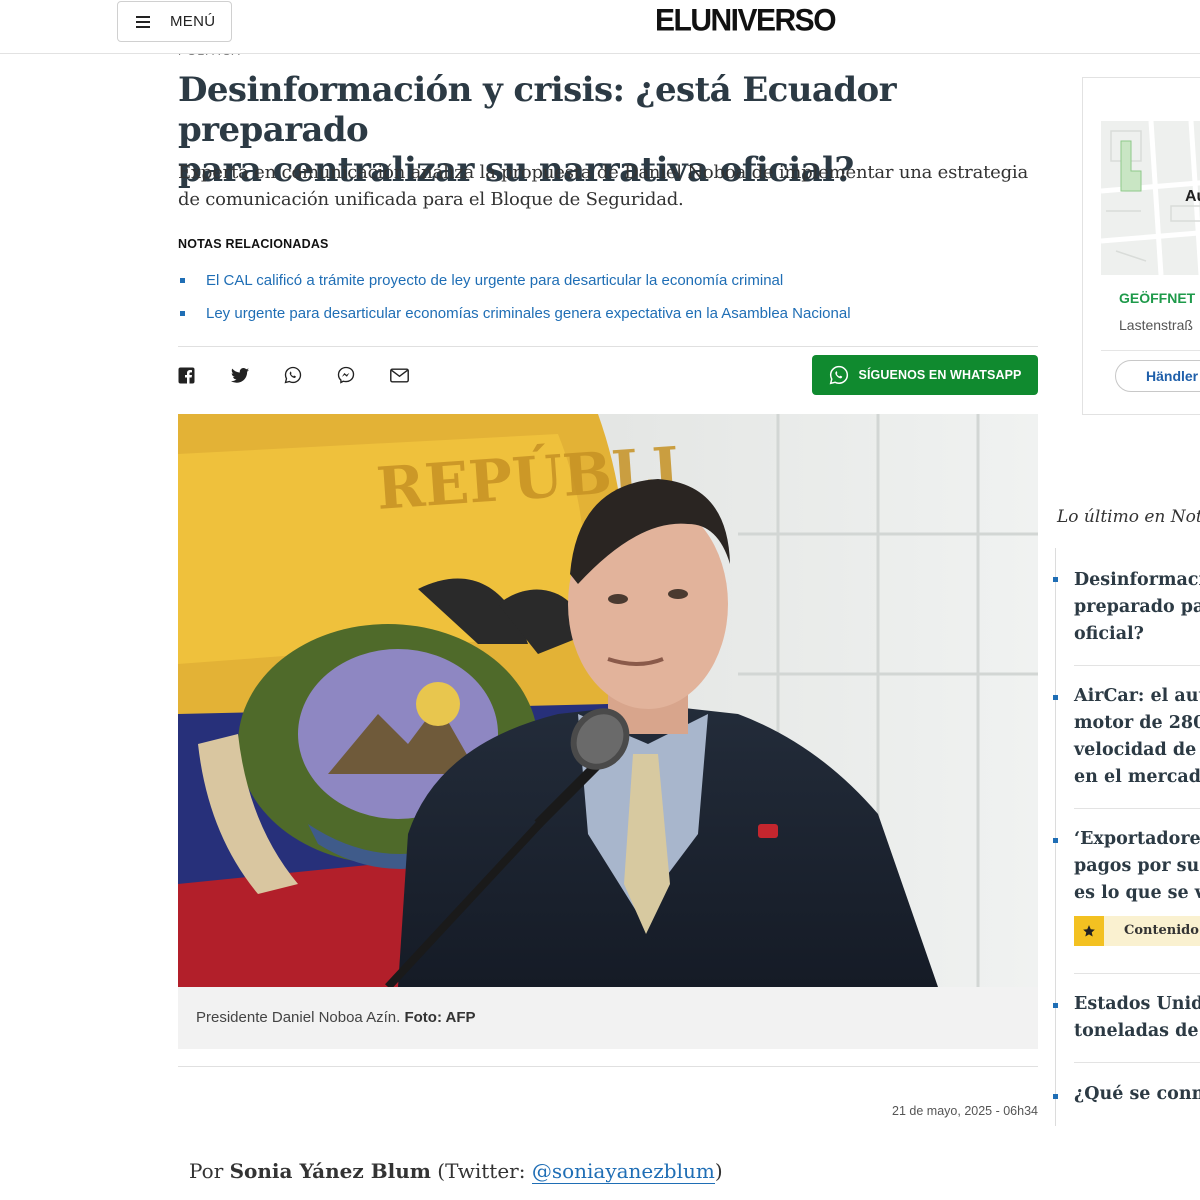  I want to click on whatsapp-button-label: SÍGUENOS EN WHATSAPP, so click(940, 375).